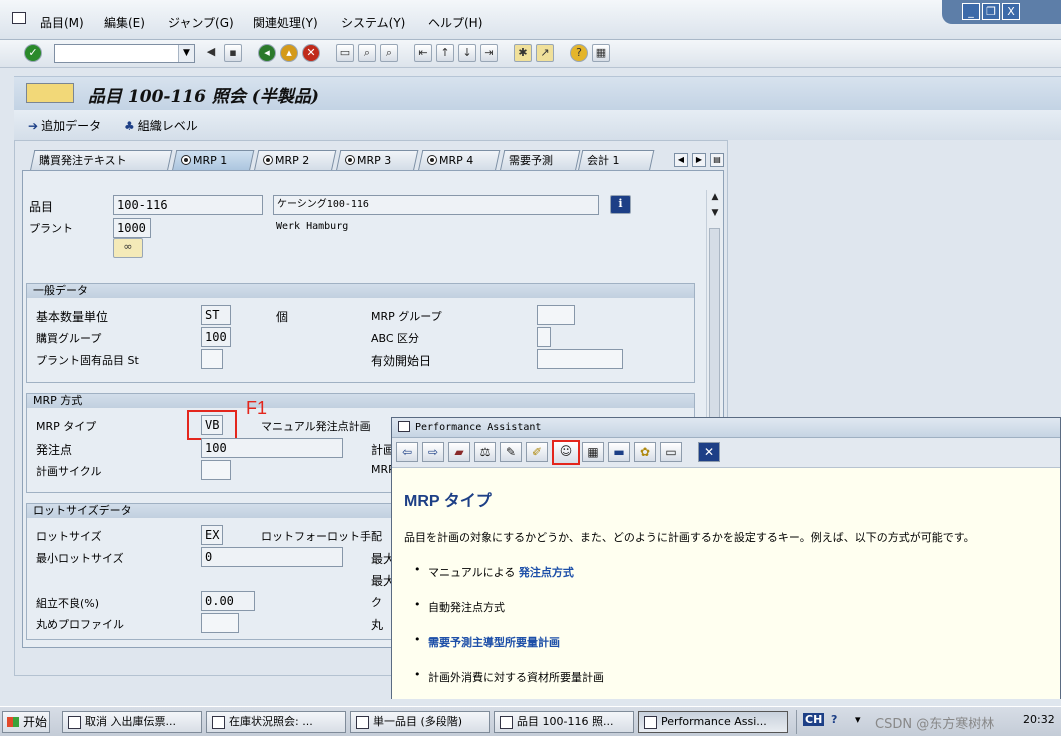  What do you see at coordinates (161, 125) in the screenshot?
I see `org-levels-button: ♣ 組織レベル` at bounding box center [161, 125].